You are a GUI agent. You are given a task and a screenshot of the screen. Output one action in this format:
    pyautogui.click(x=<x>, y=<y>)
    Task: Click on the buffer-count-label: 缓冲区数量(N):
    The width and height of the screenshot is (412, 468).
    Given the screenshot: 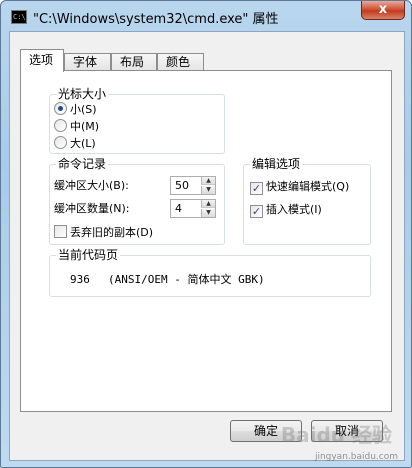 What is the action you would take?
    pyautogui.click(x=92, y=208)
    